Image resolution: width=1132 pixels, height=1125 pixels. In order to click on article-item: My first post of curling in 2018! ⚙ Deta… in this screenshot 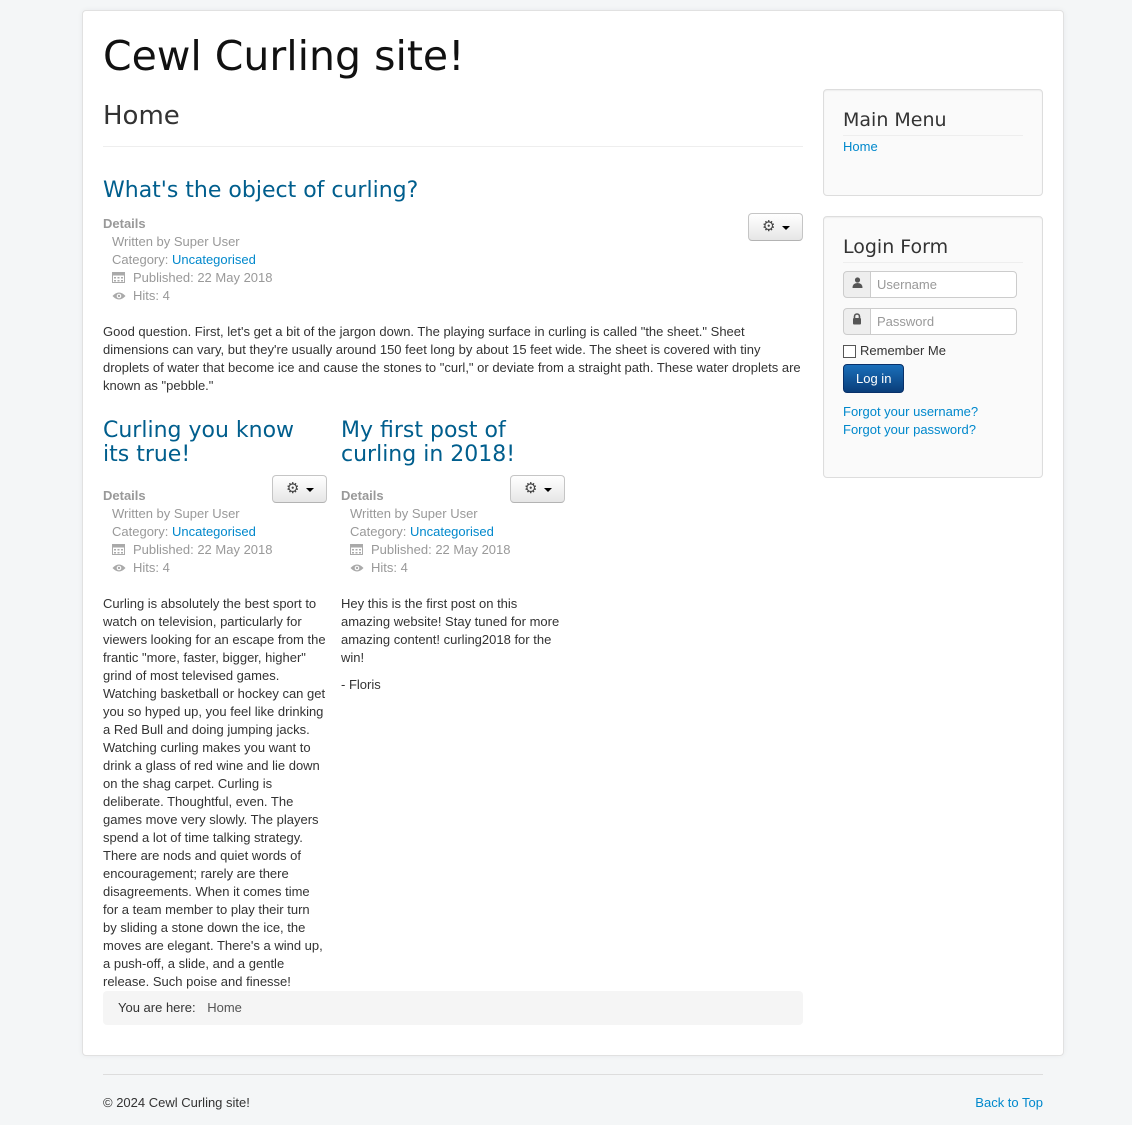, I will do `click(453, 561)`.